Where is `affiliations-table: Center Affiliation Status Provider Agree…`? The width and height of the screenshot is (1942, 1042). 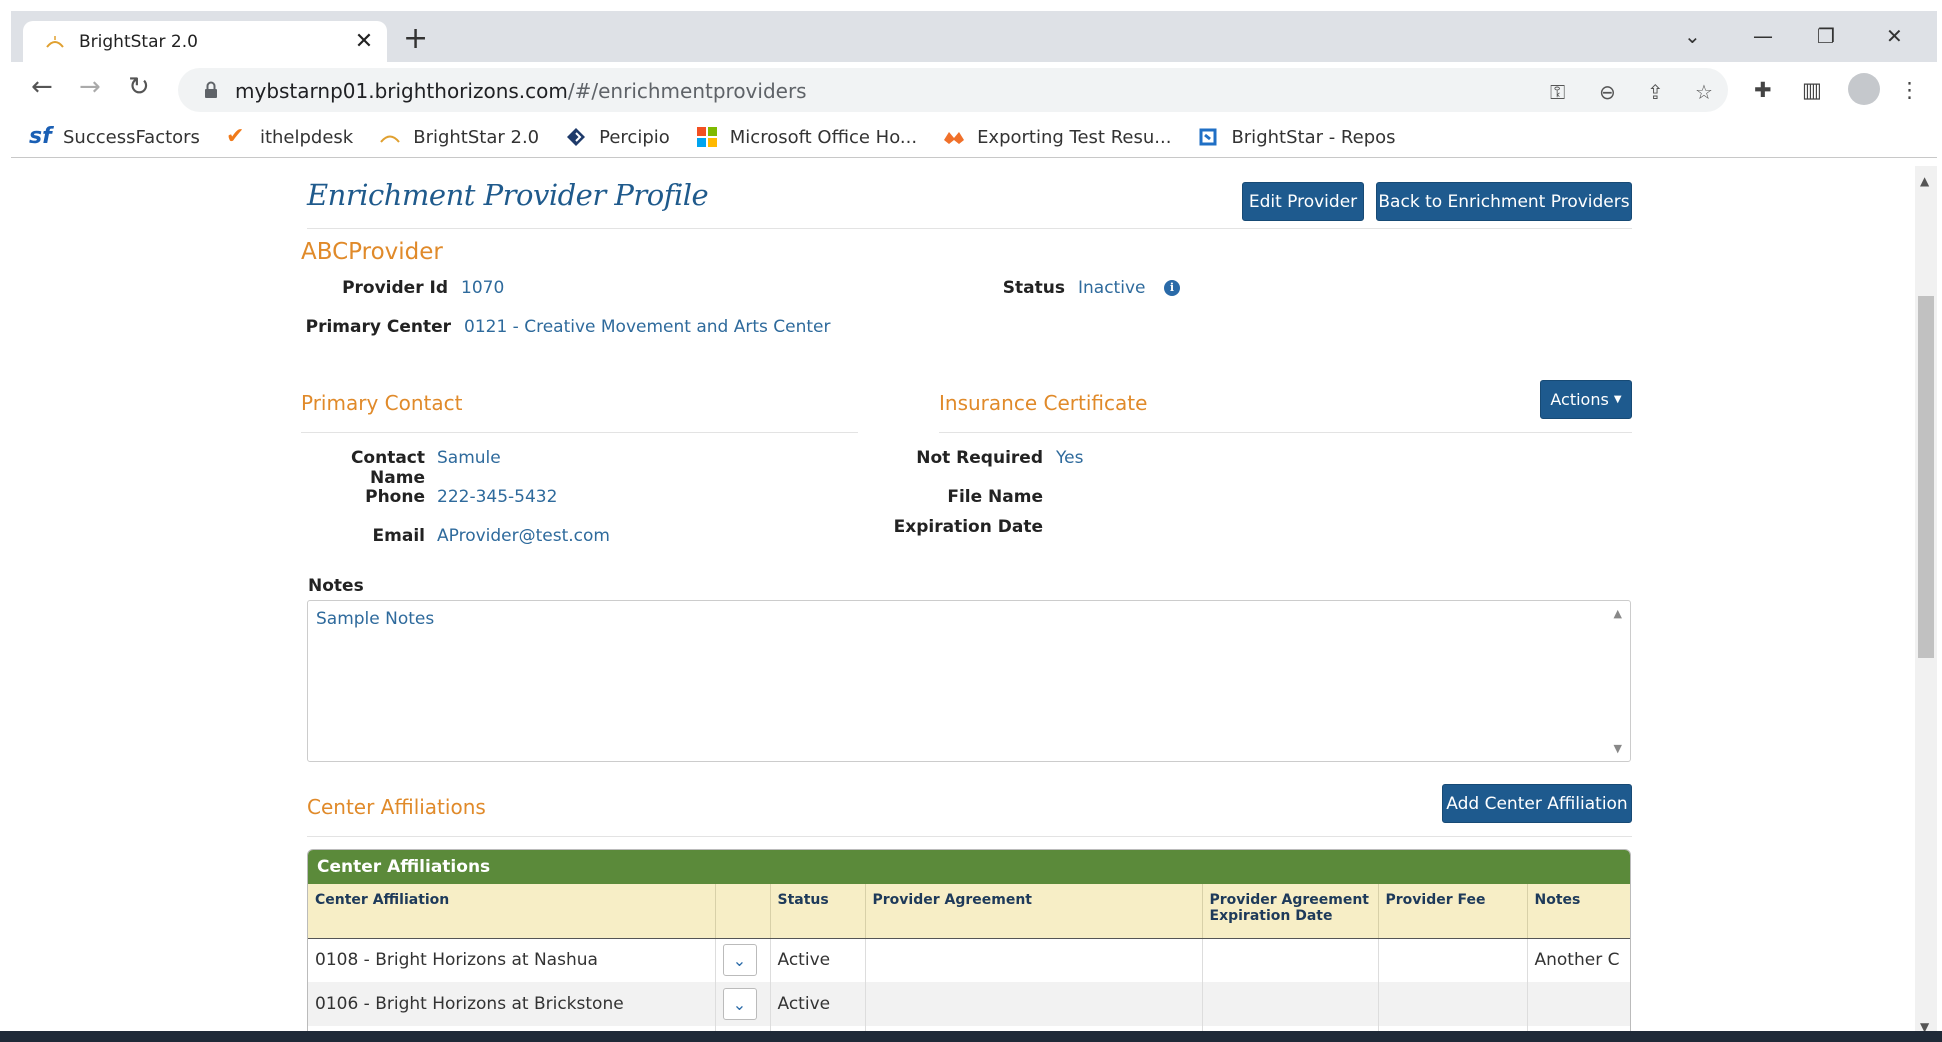 affiliations-table: Center Affiliation Status Provider Agree… is located at coordinates (969, 963).